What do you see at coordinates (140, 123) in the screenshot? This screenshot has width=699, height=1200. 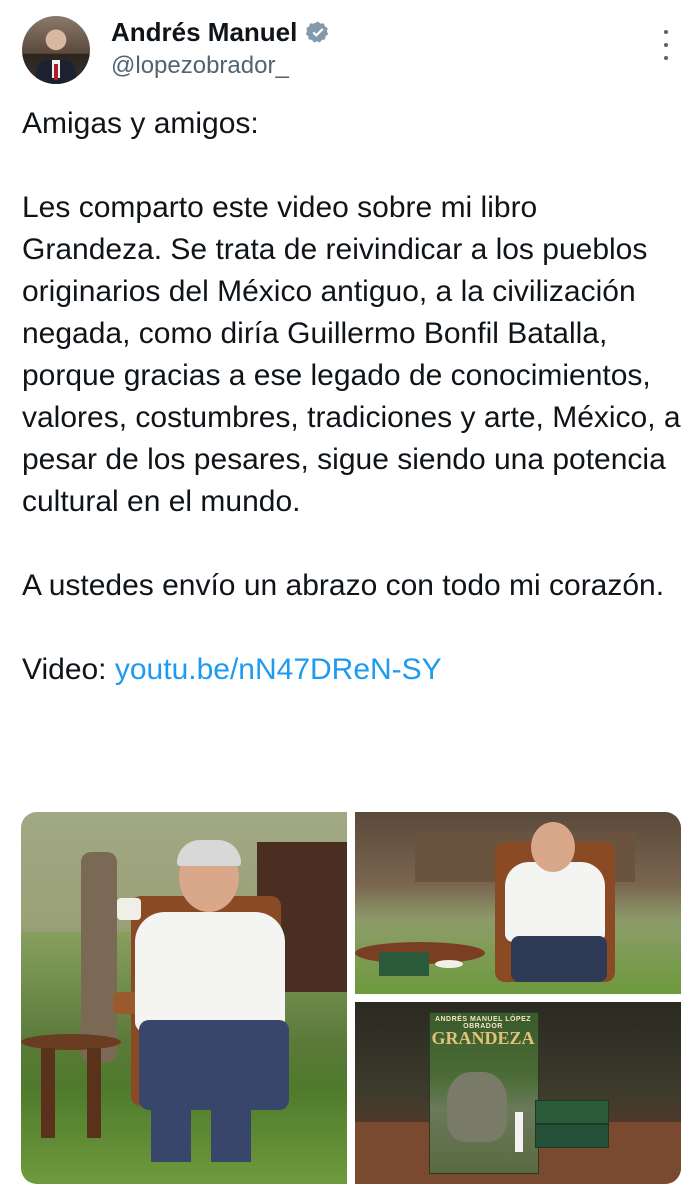 I see `tweet-paragraph: Amigas y amigos:` at bounding box center [140, 123].